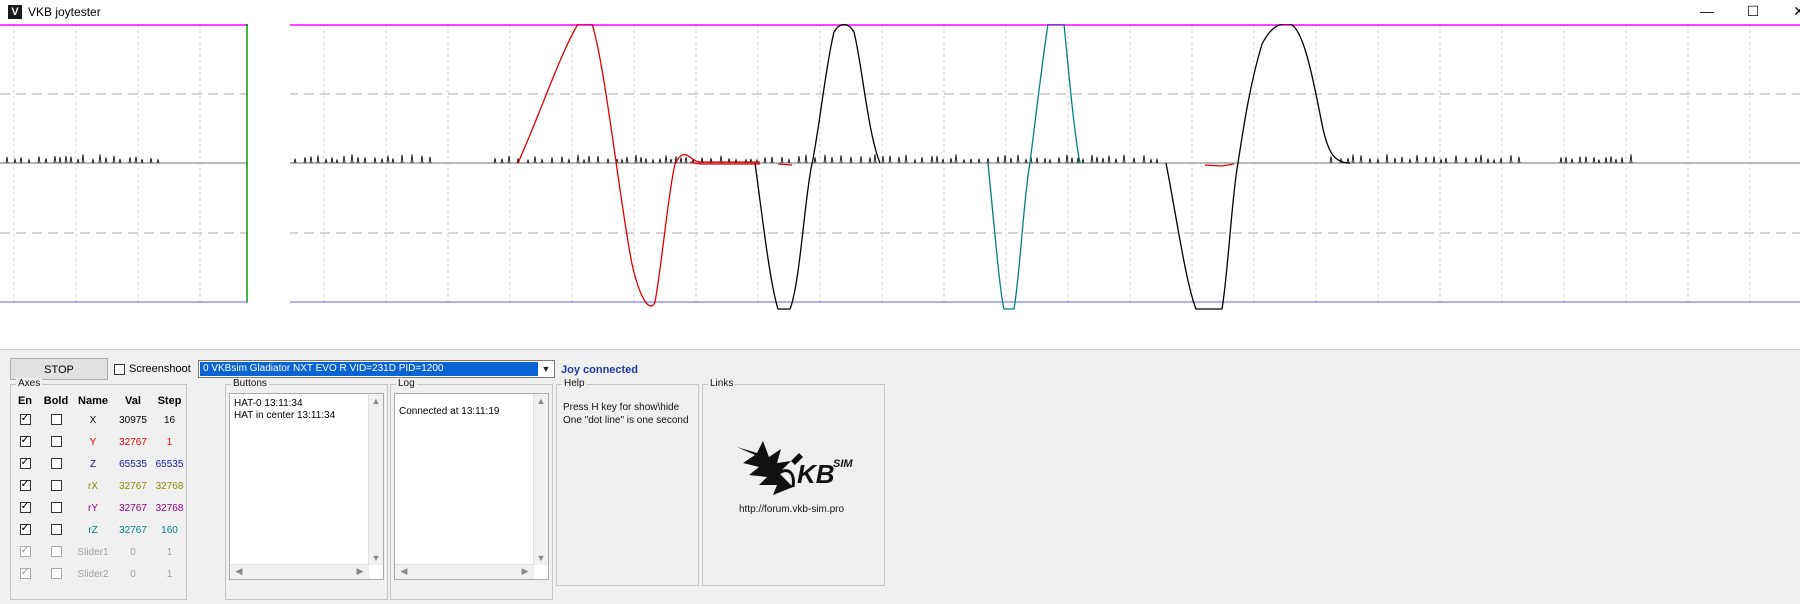 This screenshot has width=1800, height=604. I want to click on axis-step: 16, so click(169, 420).